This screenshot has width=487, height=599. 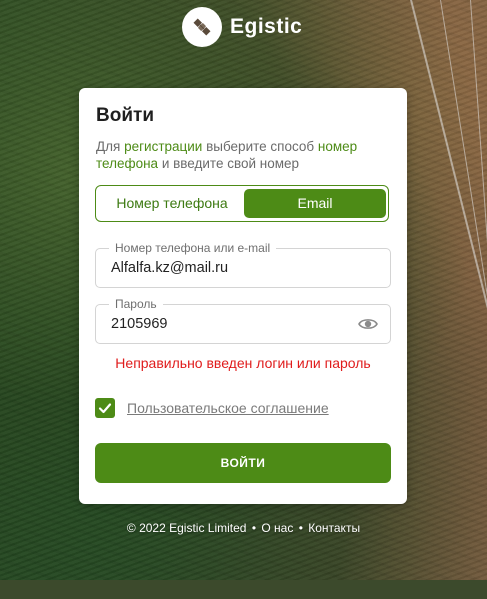 I want to click on checkmark-icon, so click(x=105, y=408).